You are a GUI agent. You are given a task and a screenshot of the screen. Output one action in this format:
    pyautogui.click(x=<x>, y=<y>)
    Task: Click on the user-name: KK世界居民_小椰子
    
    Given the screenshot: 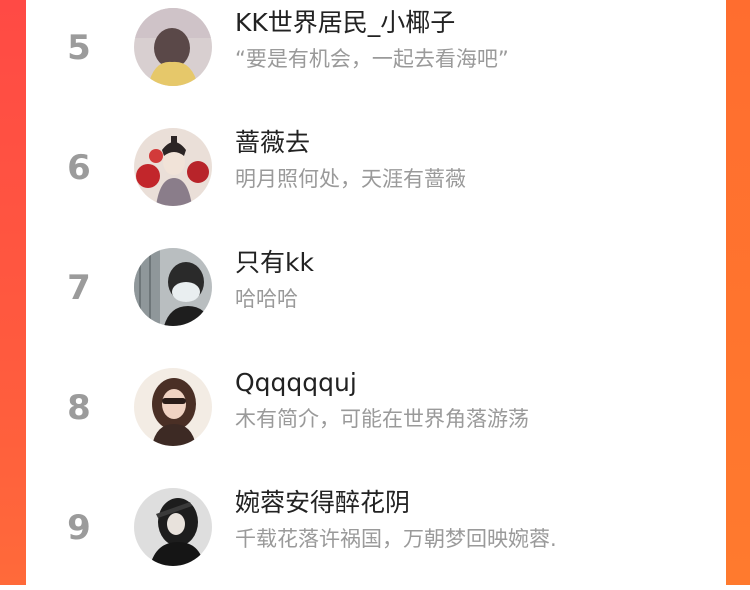 What is the action you would take?
    pyautogui.click(x=345, y=22)
    